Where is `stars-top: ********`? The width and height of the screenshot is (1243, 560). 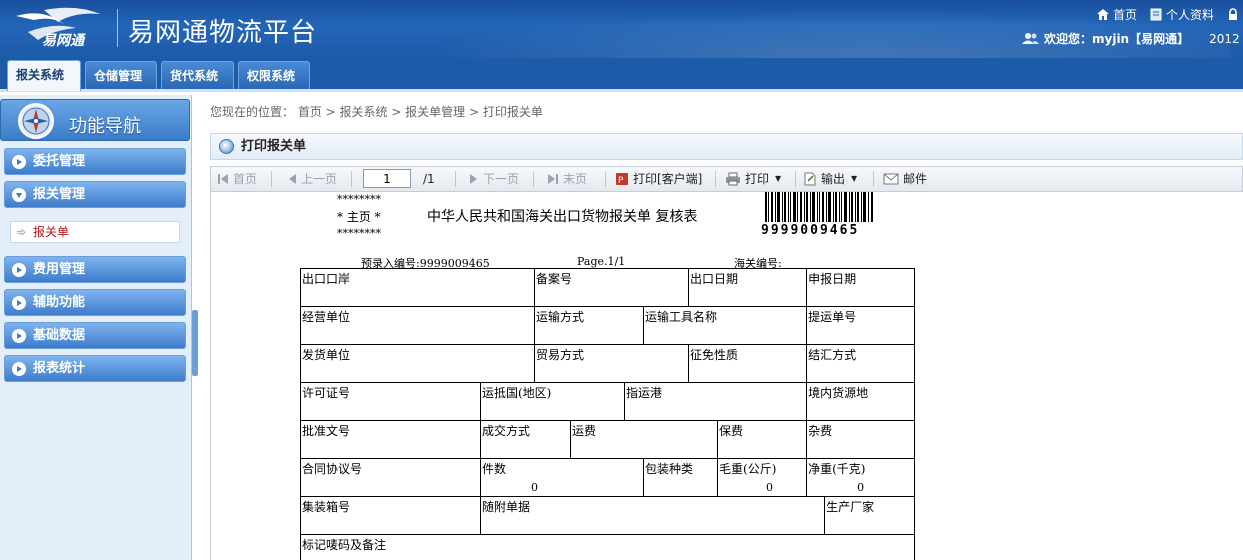 stars-top: ******** is located at coordinates (359, 199).